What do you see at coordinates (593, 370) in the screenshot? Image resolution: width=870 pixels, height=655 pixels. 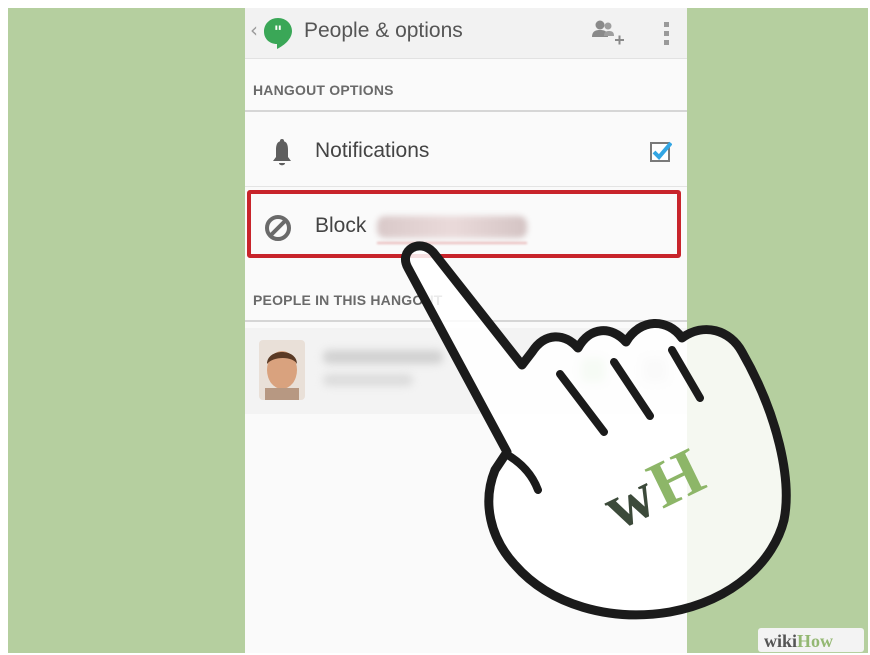 I see `blurred-online-indicator` at bounding box center [593, 370].